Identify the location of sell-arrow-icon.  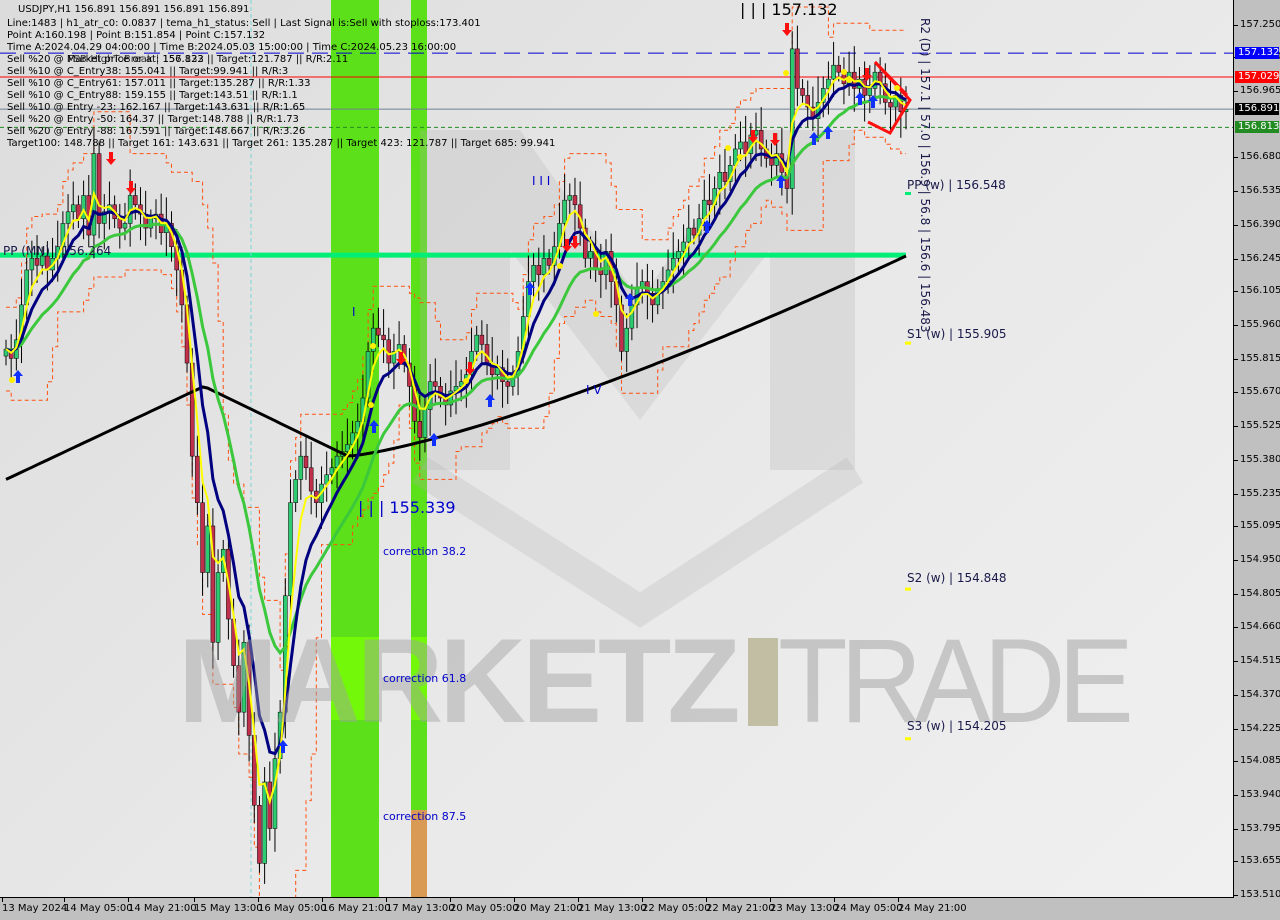
(787, 29).